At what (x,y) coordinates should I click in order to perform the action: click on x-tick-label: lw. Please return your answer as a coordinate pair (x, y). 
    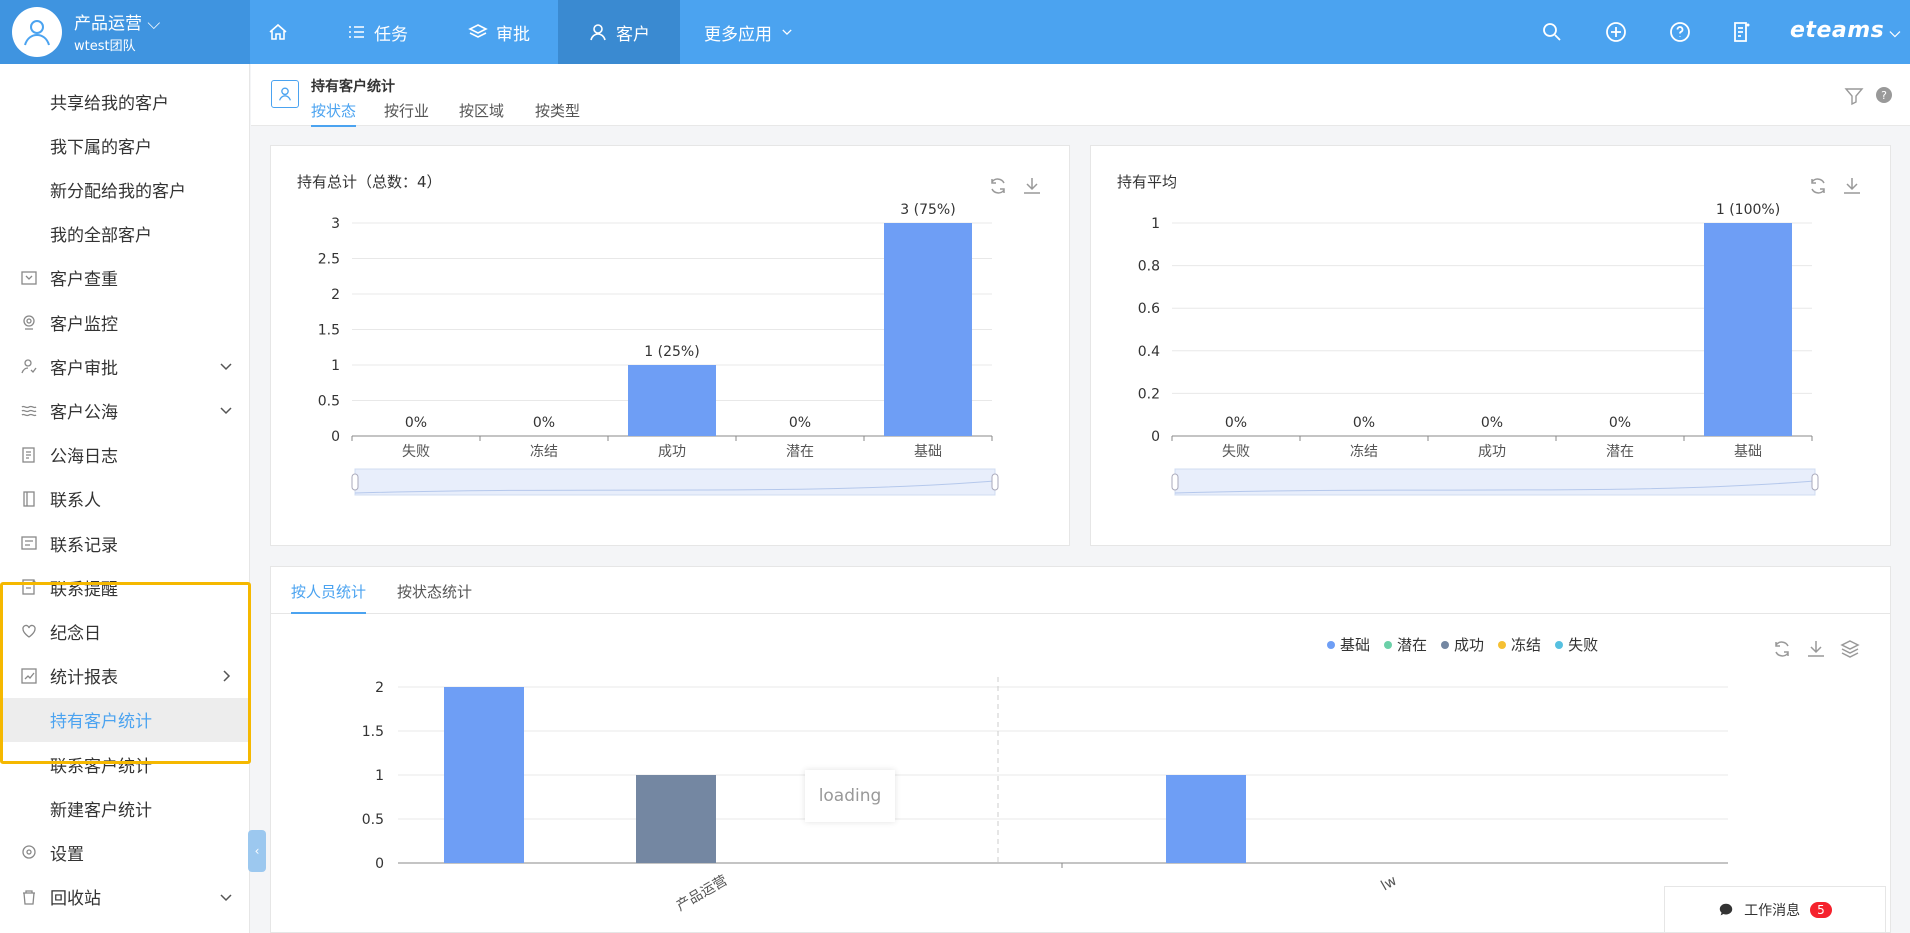
    Looking at the image, I should click on (1388, 884).